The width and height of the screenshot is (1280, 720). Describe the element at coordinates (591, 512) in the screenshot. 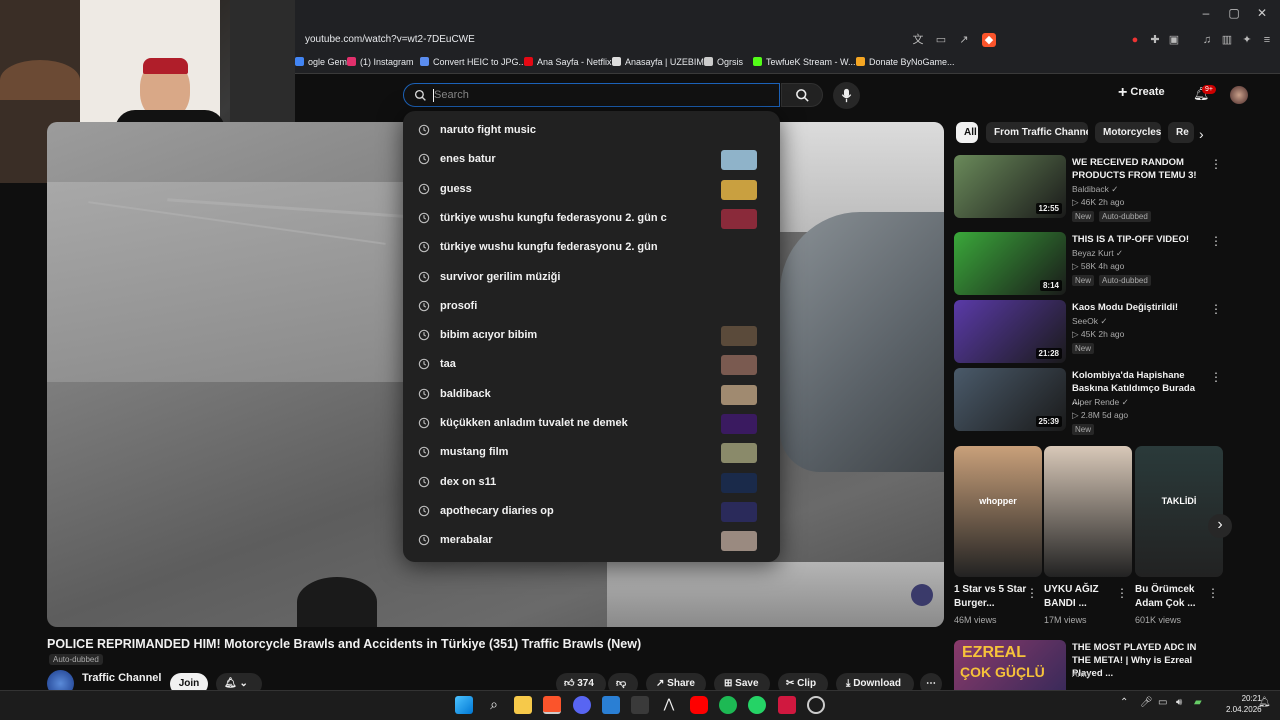

I see `search-suggestion-item: apothecary diaries op` at that location.